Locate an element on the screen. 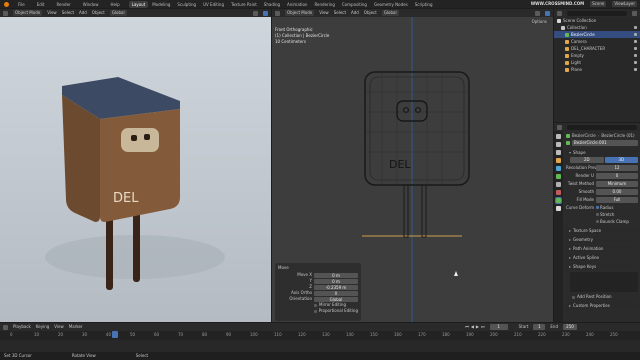 The height and width of the screenshot is (360, 640). outliner-item: BezierCircle is located at coordinates (597, 34).